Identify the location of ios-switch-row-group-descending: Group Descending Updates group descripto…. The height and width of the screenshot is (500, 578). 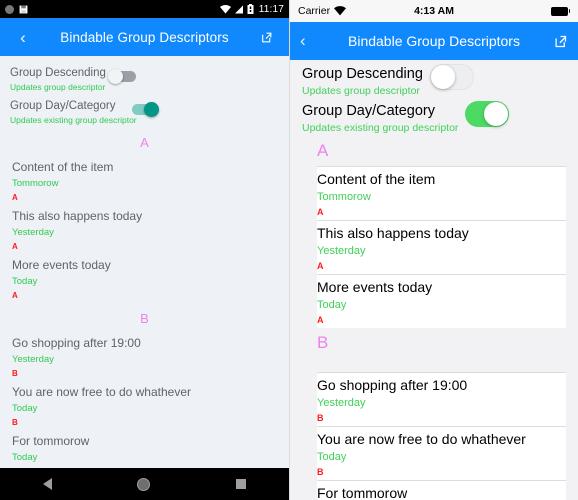
(434, 79).